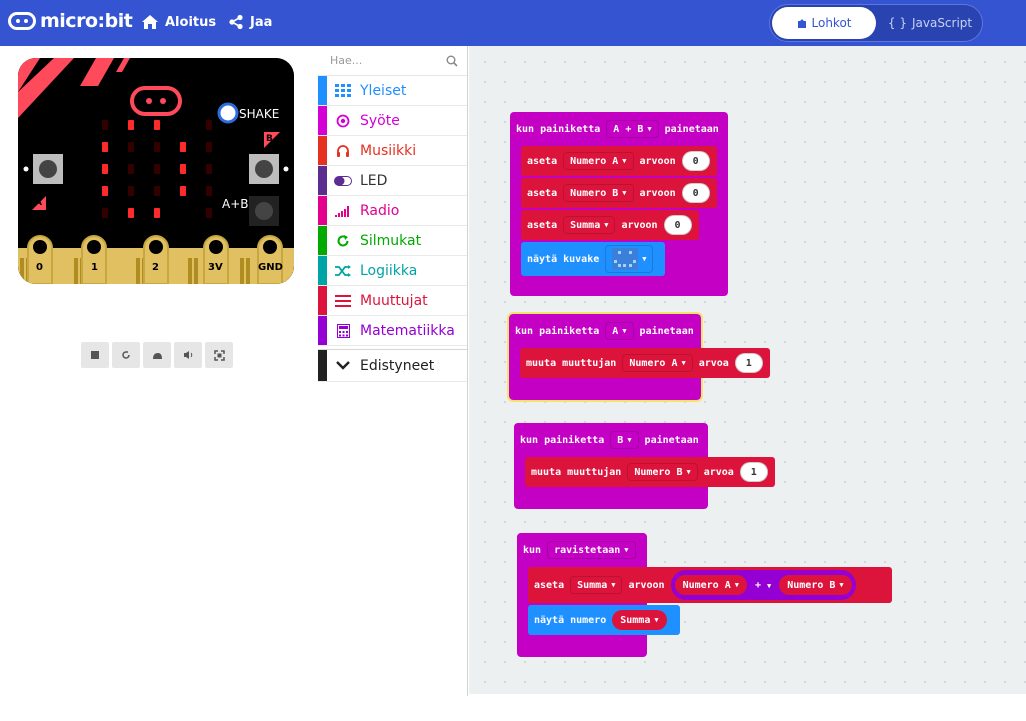 The height and width of the screenshot is (721, 1026). I want to click on lines-icon, so click(343, 301).